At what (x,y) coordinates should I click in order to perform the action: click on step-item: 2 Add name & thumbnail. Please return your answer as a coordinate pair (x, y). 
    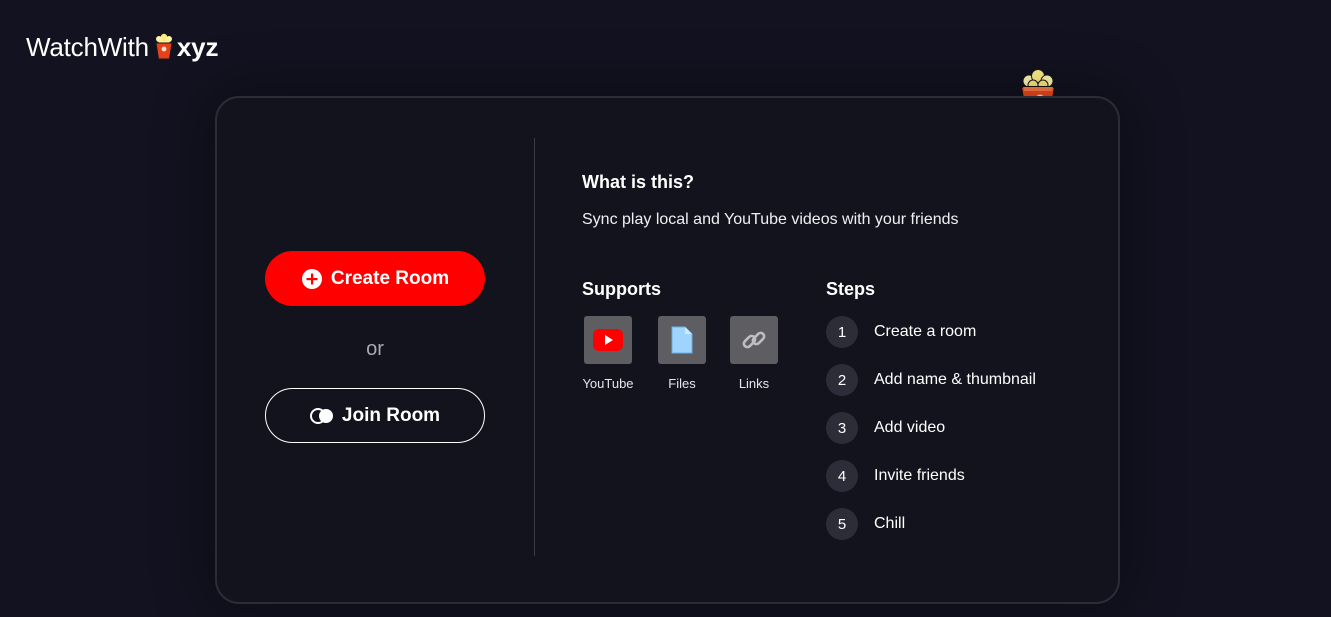
    Looking at the image, I should click on (931, 380).